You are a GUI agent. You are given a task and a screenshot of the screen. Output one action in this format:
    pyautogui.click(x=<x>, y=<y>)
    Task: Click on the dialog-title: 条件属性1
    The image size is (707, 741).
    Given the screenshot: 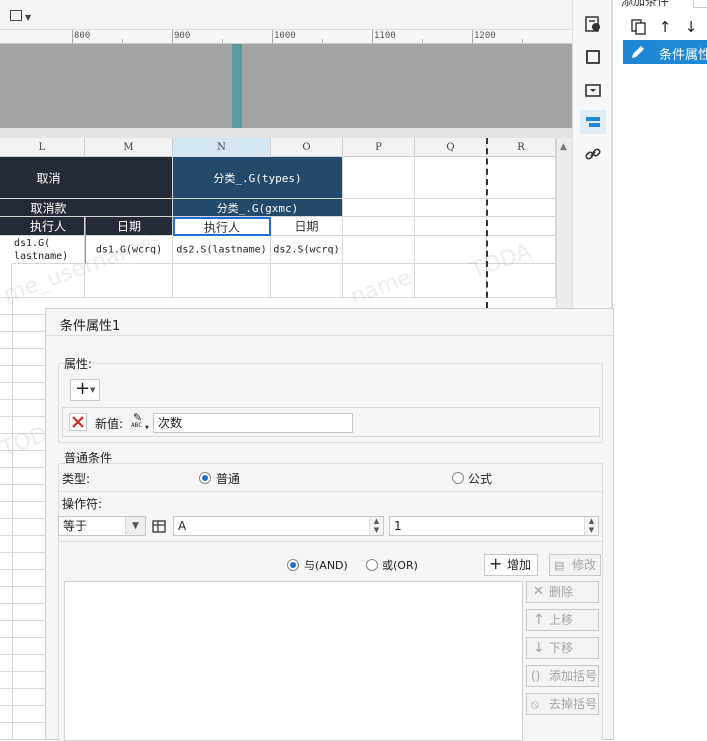 What is the action you would take?
    pyautogui.click(x=90, y=326)
    